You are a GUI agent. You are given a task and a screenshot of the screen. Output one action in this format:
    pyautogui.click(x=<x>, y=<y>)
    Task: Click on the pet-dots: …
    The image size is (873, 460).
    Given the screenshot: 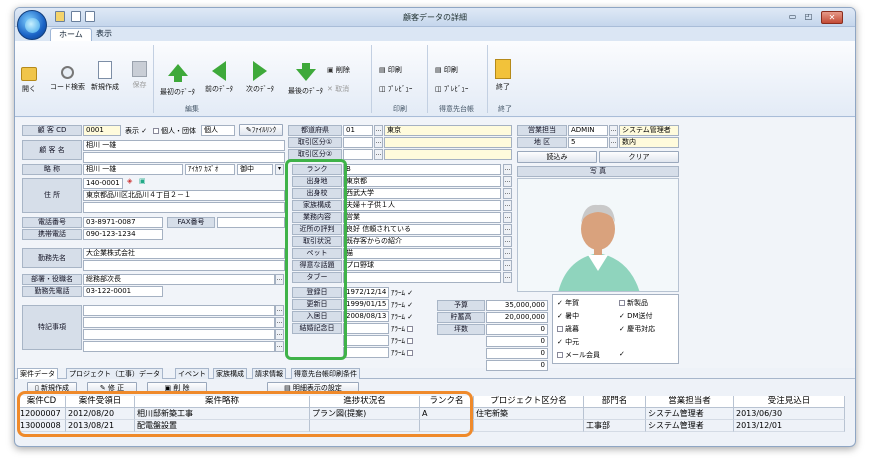 What is the action you would take?
    pyautogui.click(x=507, y=253)
    